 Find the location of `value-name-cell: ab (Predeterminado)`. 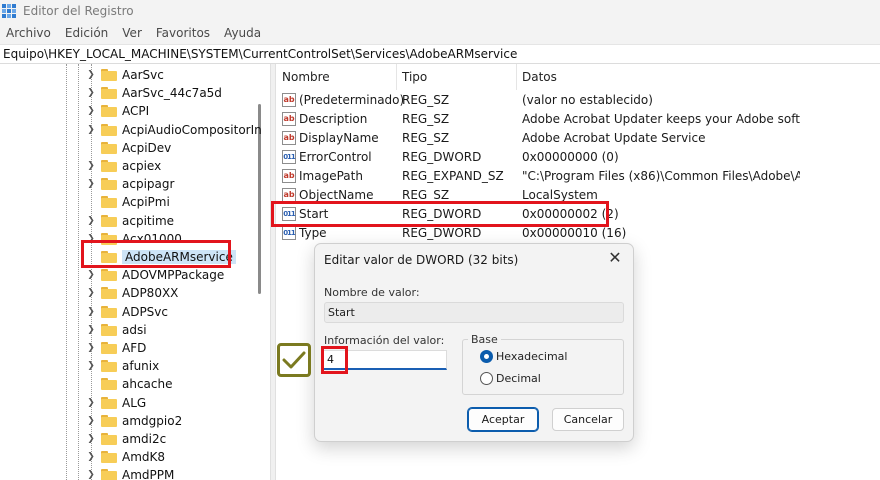

value-name-cell: ab (Predeterminado) is located at coordinates (343, 99).